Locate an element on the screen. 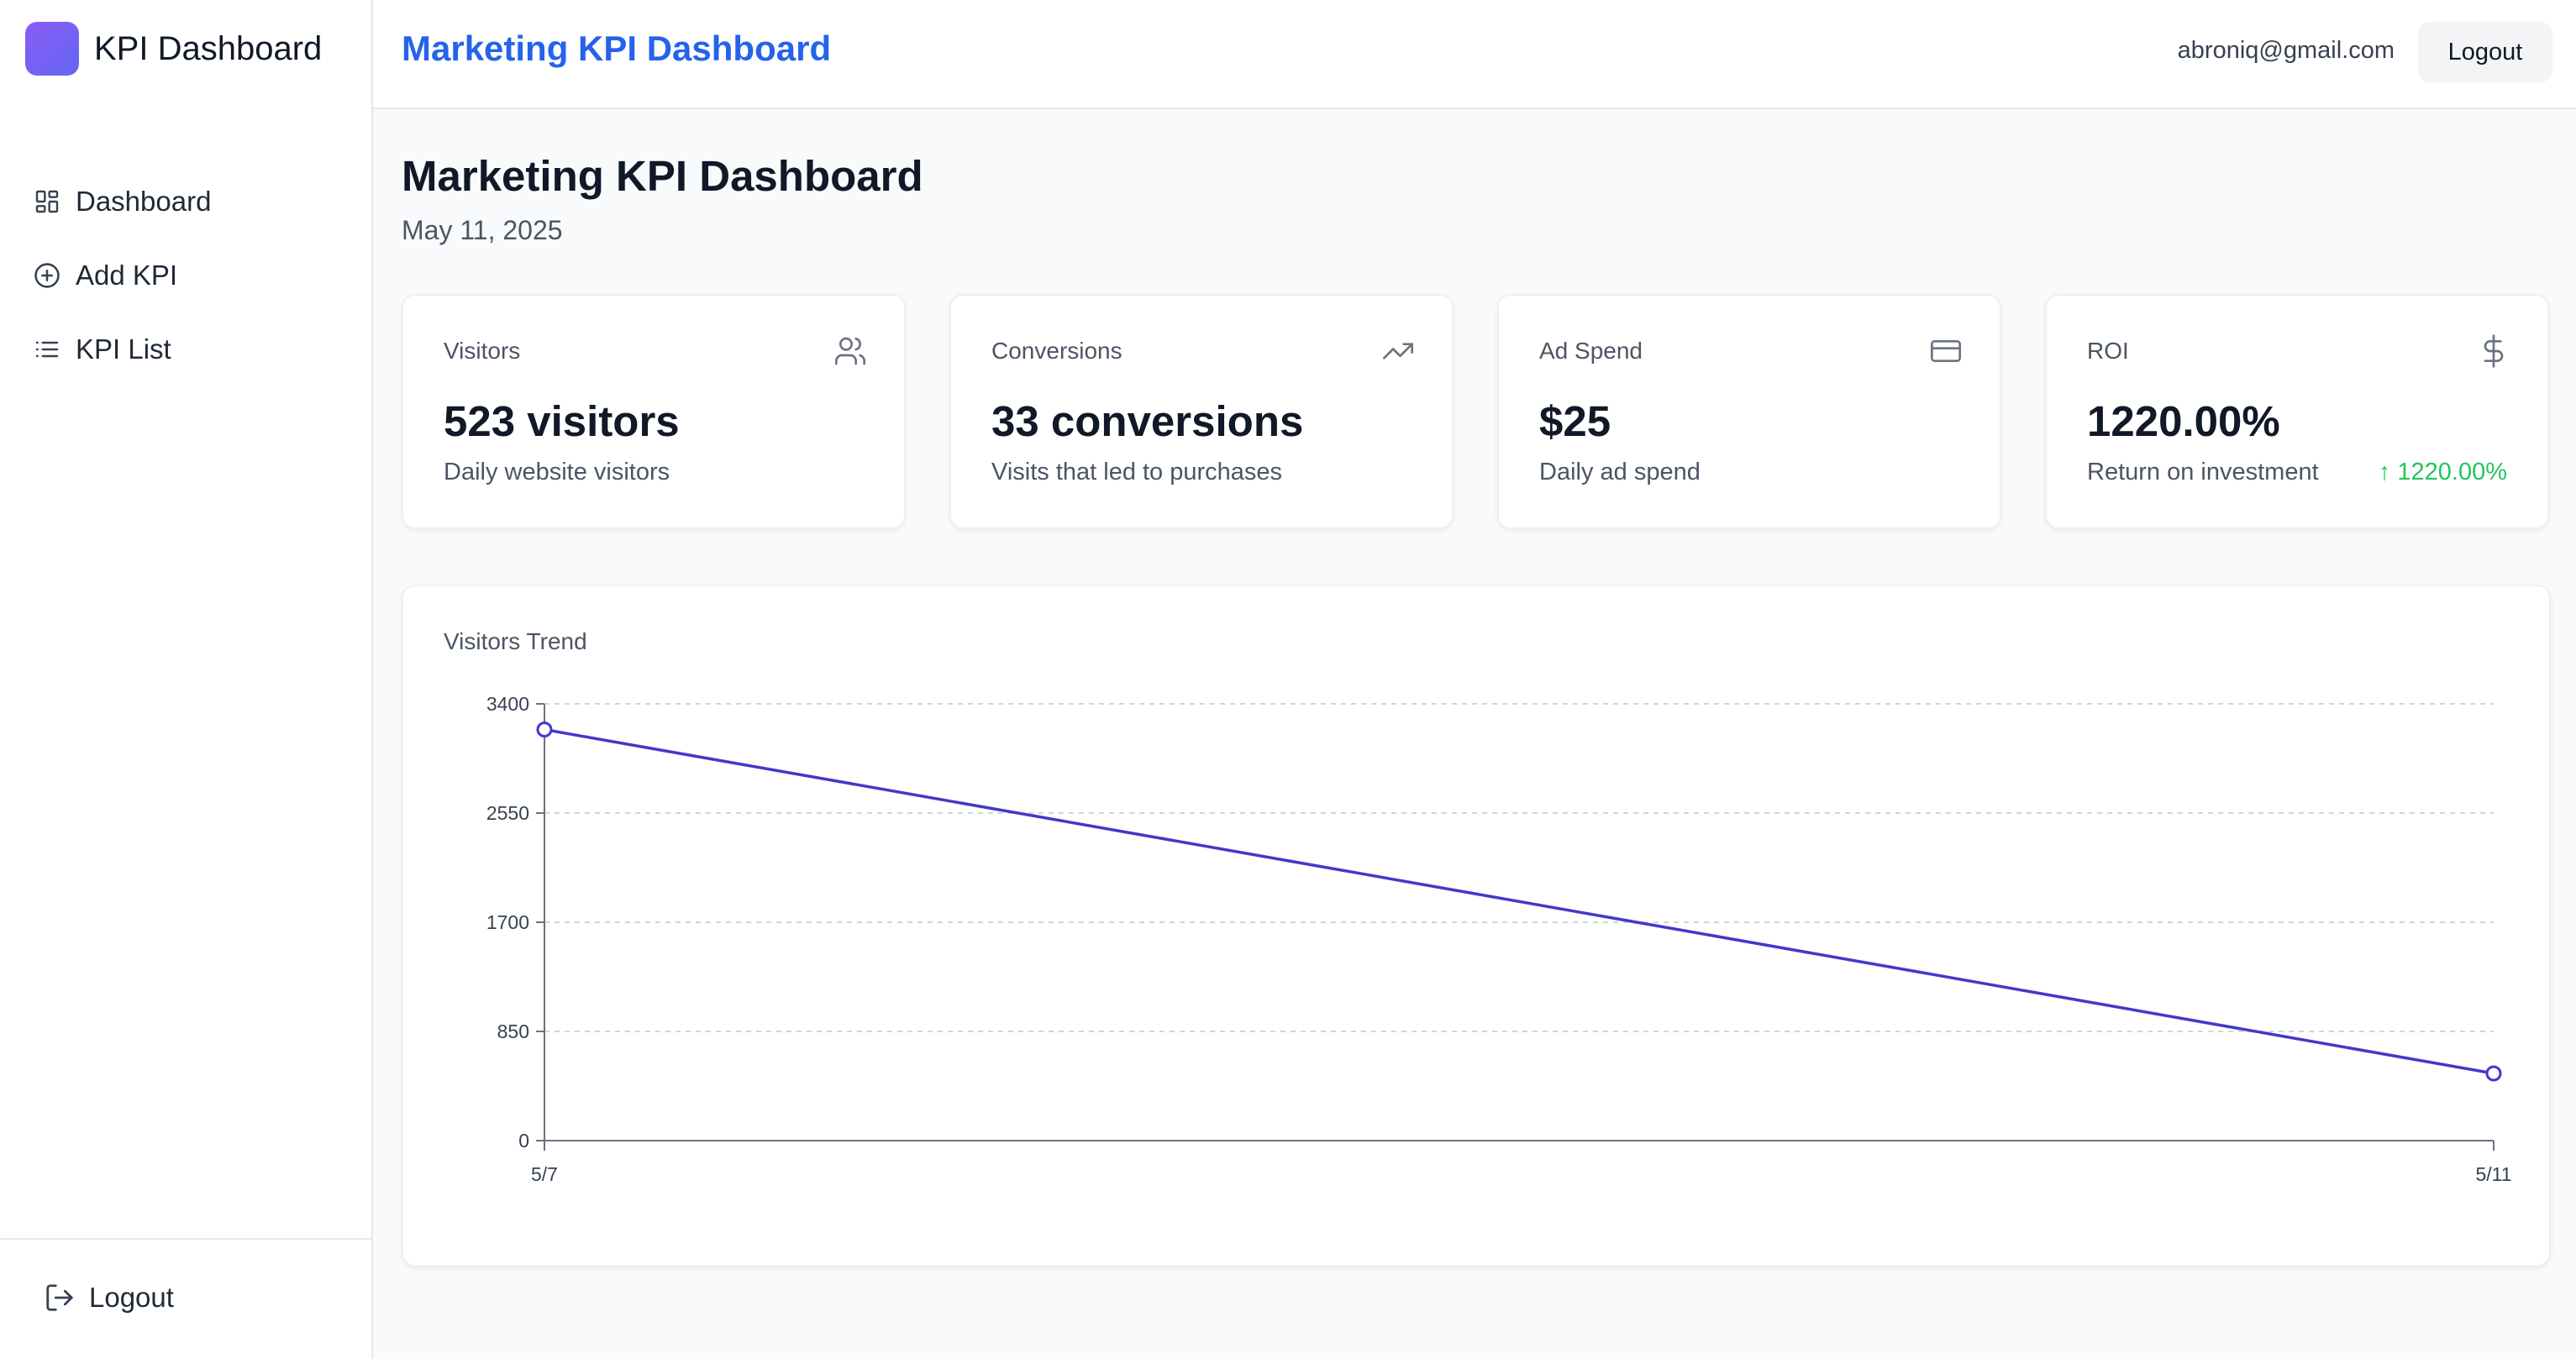 This screenshot has width=2576, height=1359. brand-name: KPI Dashboard is located at coordinates (208, 48).